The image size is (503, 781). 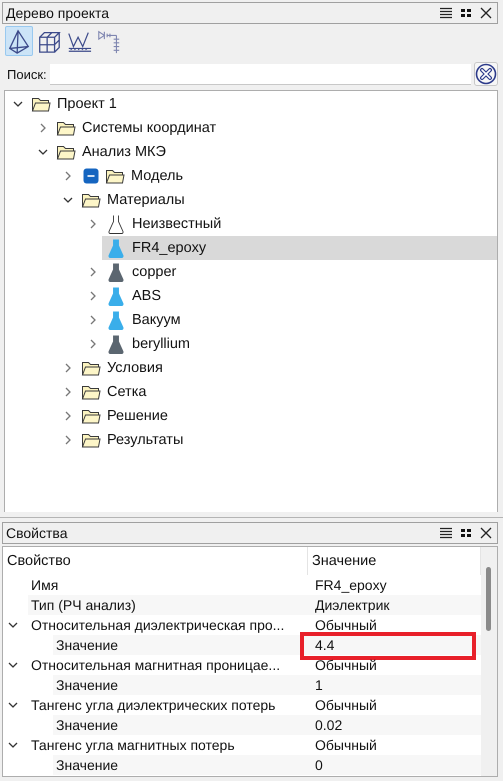 I want to click on clear-button, so click(x=486, y=74).